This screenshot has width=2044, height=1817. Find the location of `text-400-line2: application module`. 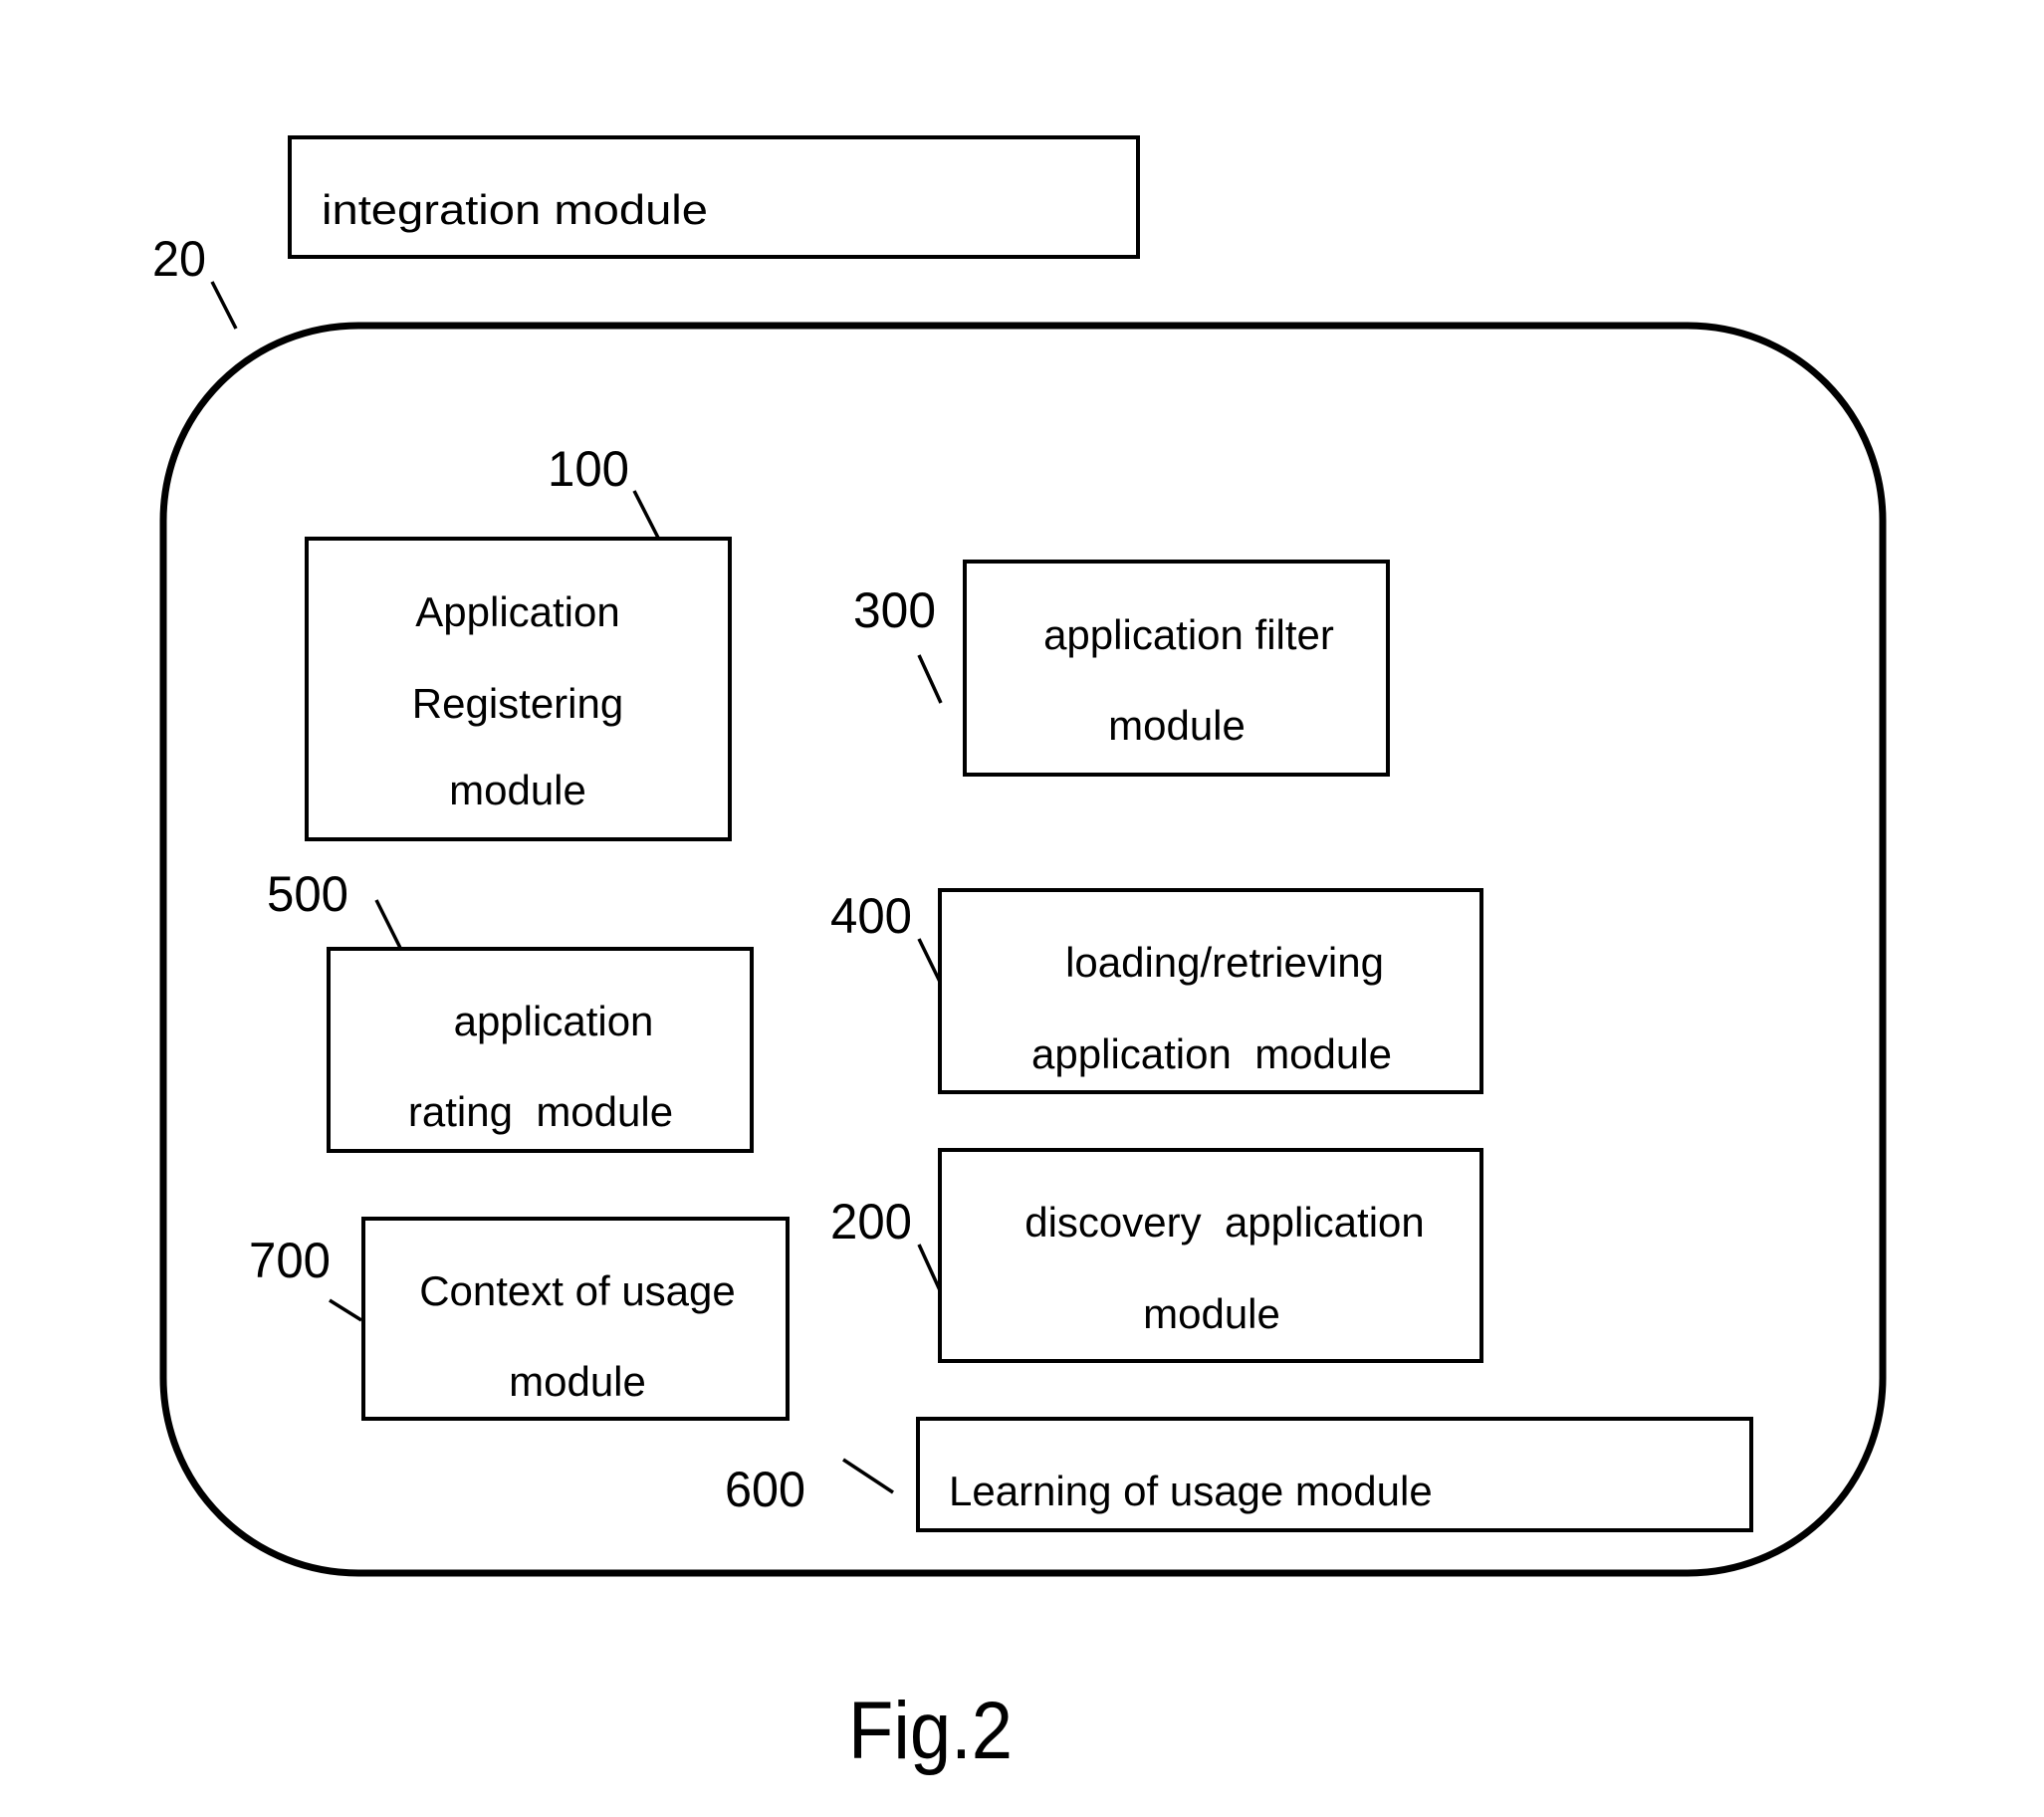

text-400-line2: application module is located at coordinates (1211, 1053).